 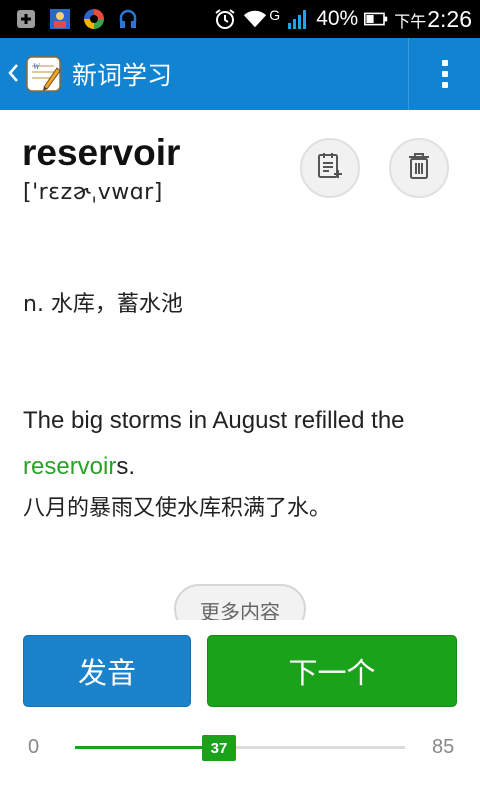 What do you see at coordinates (177, 508) in the screenshot?
I see `example-sentence-zh: 八月的暴雨又使水库积满了水。` at bounding box center [177, 508].